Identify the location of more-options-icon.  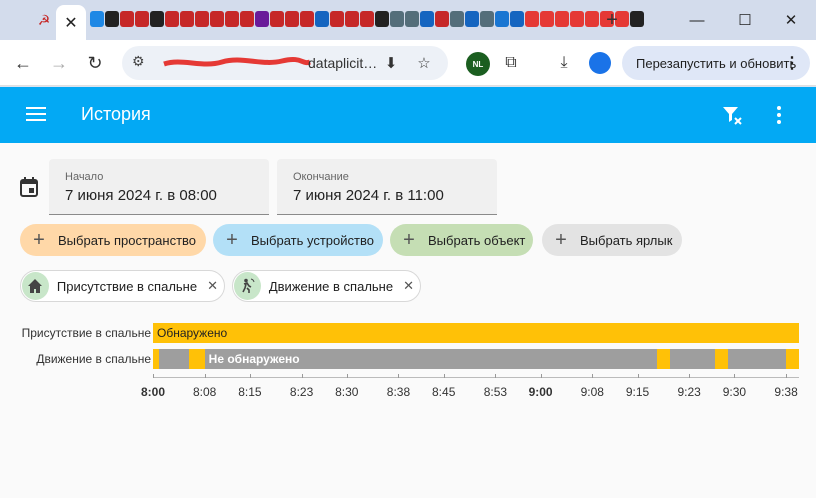
(779, 115).